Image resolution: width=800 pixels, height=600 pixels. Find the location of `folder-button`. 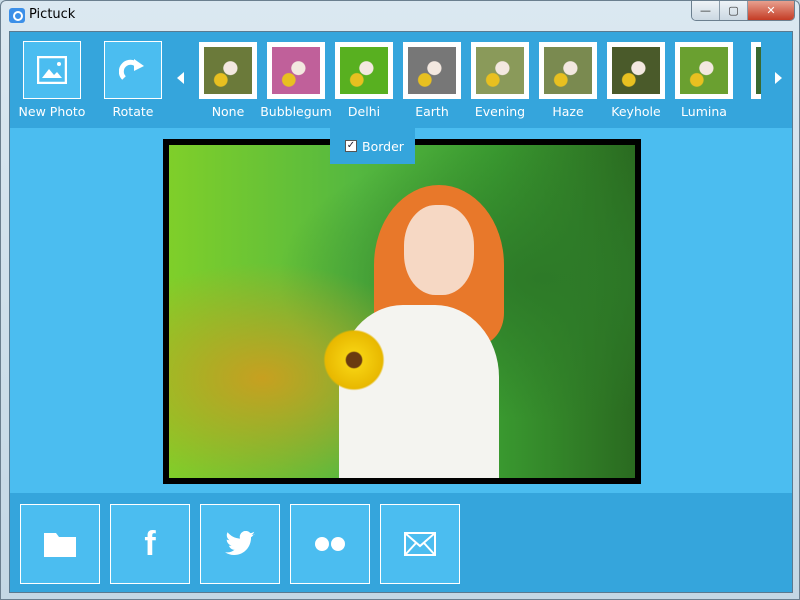

folder-button is located at coordinates (60, 544).